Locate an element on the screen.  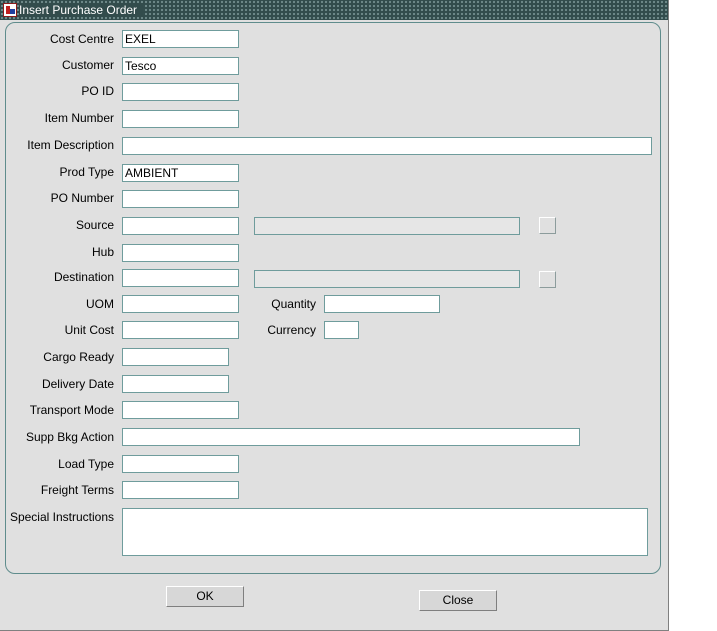
load-type-label: Load Type is located at coordinates (86, 464).